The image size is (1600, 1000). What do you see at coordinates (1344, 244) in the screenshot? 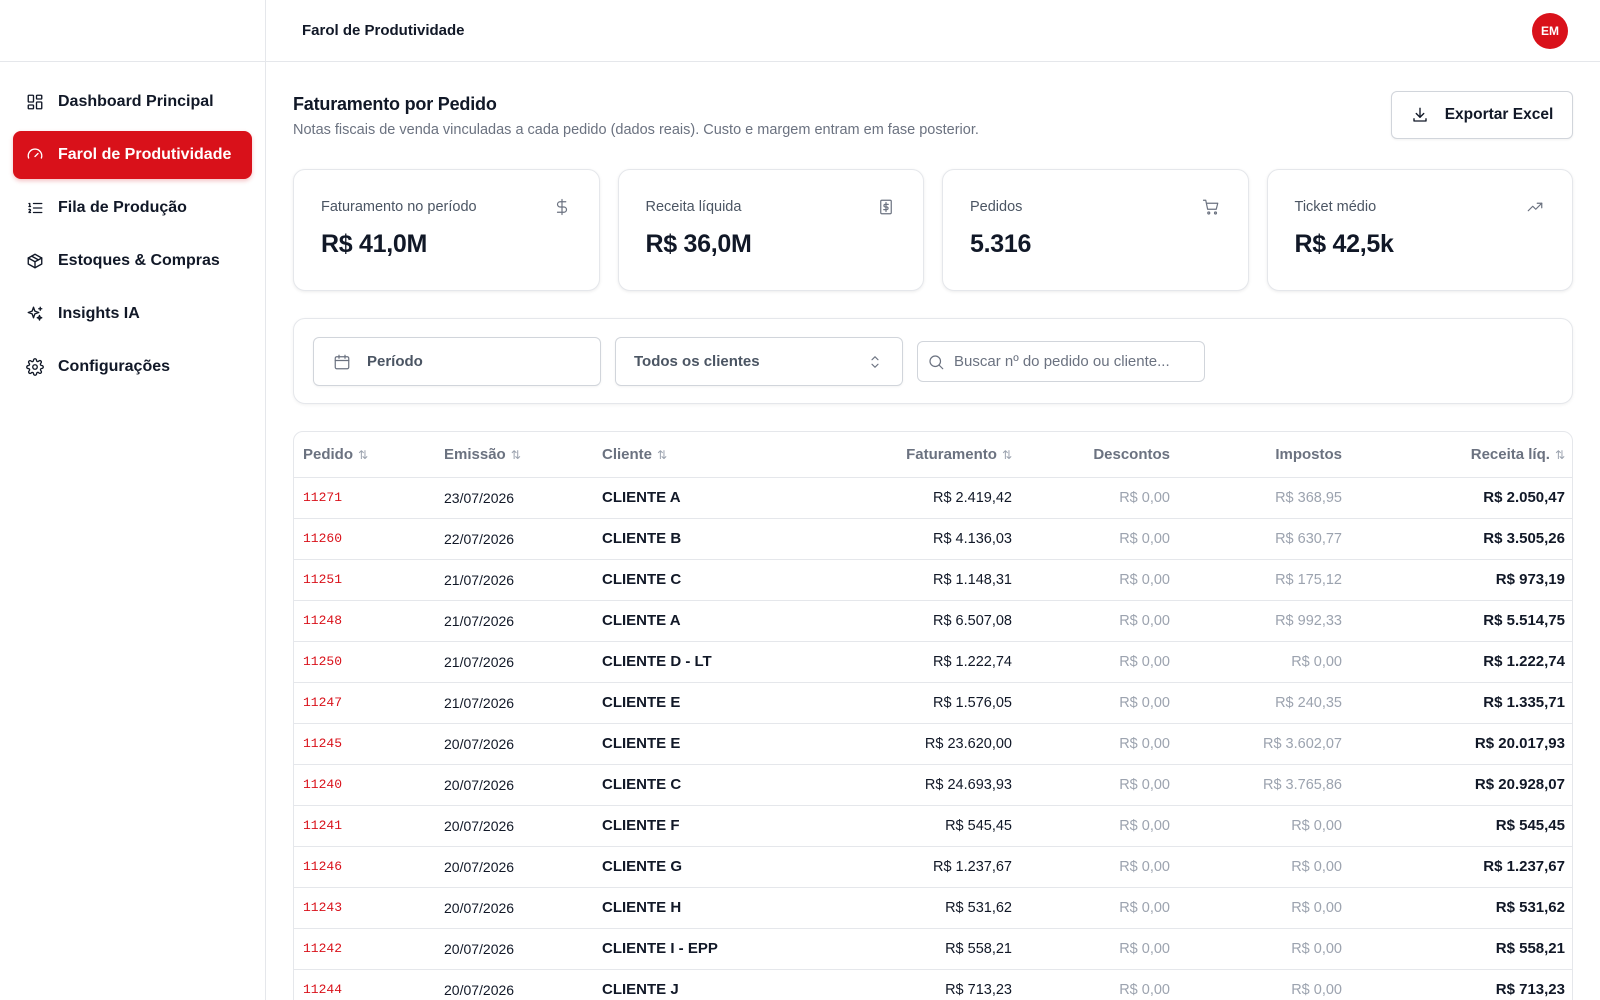
I see `kpi-value: R$ 42,5k` at bounding box center [1344, 244].